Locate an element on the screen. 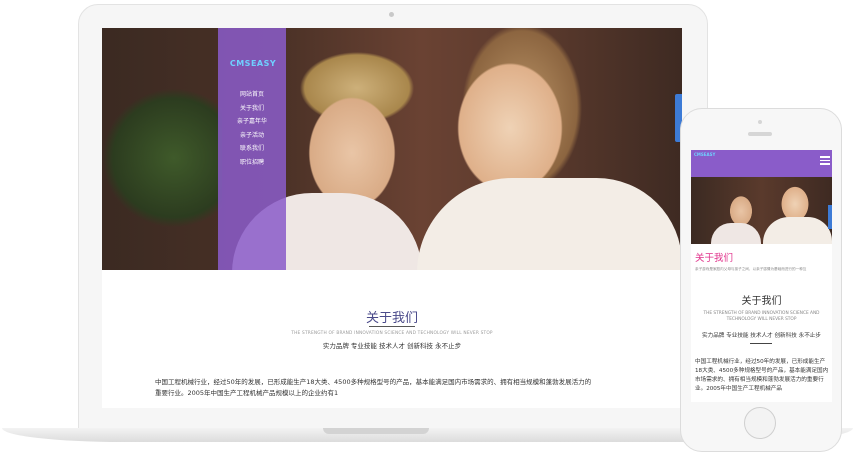  hero-person-right is located at coordinates (549, 225).